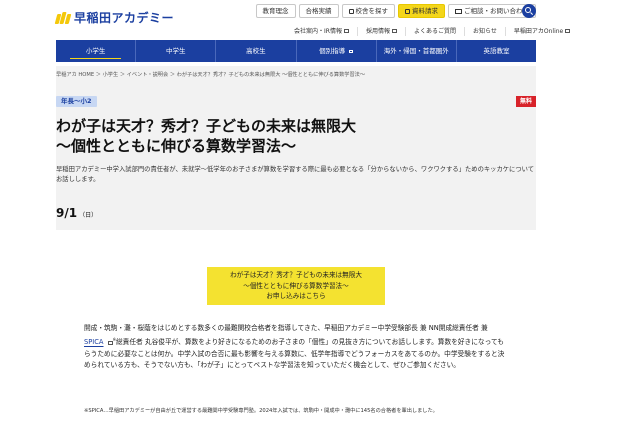 This screenshot has height=426, width=640. Describe the element at coordinates (63, 17) in the screenshot. I see `logo-mark-icon` at that location.